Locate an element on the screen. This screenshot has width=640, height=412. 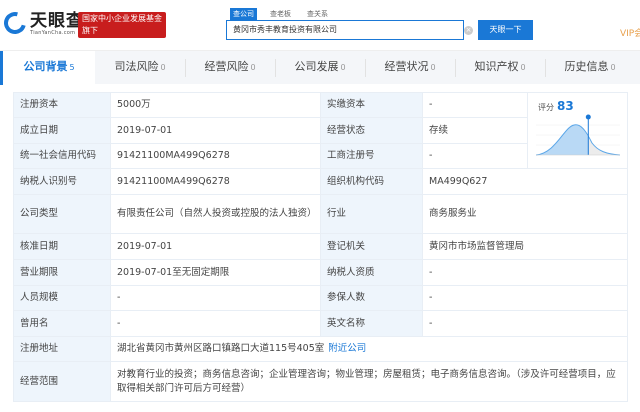
score-distribution-chart is located at coordinates (578, 135).